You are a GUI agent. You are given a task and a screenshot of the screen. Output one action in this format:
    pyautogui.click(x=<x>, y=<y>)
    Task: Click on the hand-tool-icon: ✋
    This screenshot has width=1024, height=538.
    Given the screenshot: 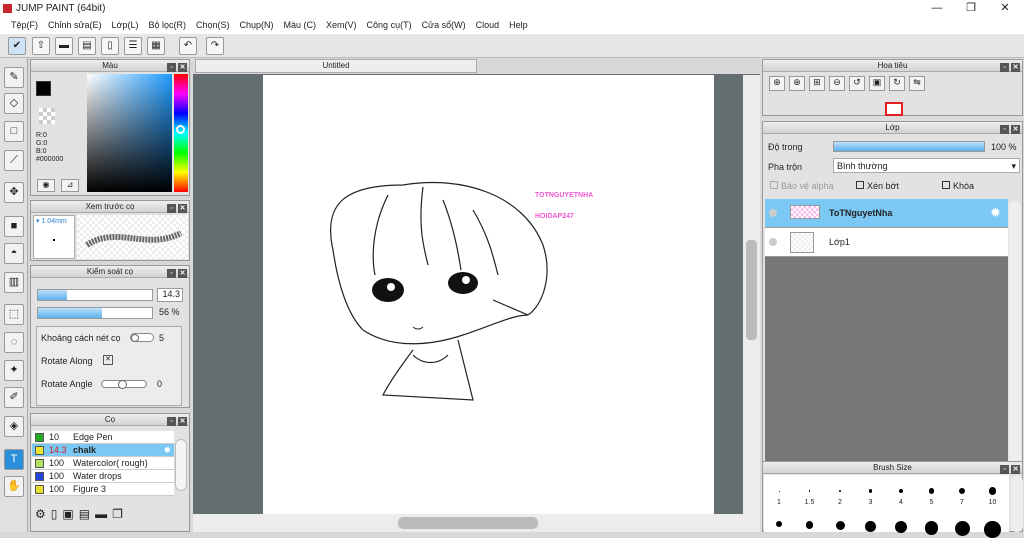 What is the action you would take?
    pyautogui.click(x=14, y=486)
    